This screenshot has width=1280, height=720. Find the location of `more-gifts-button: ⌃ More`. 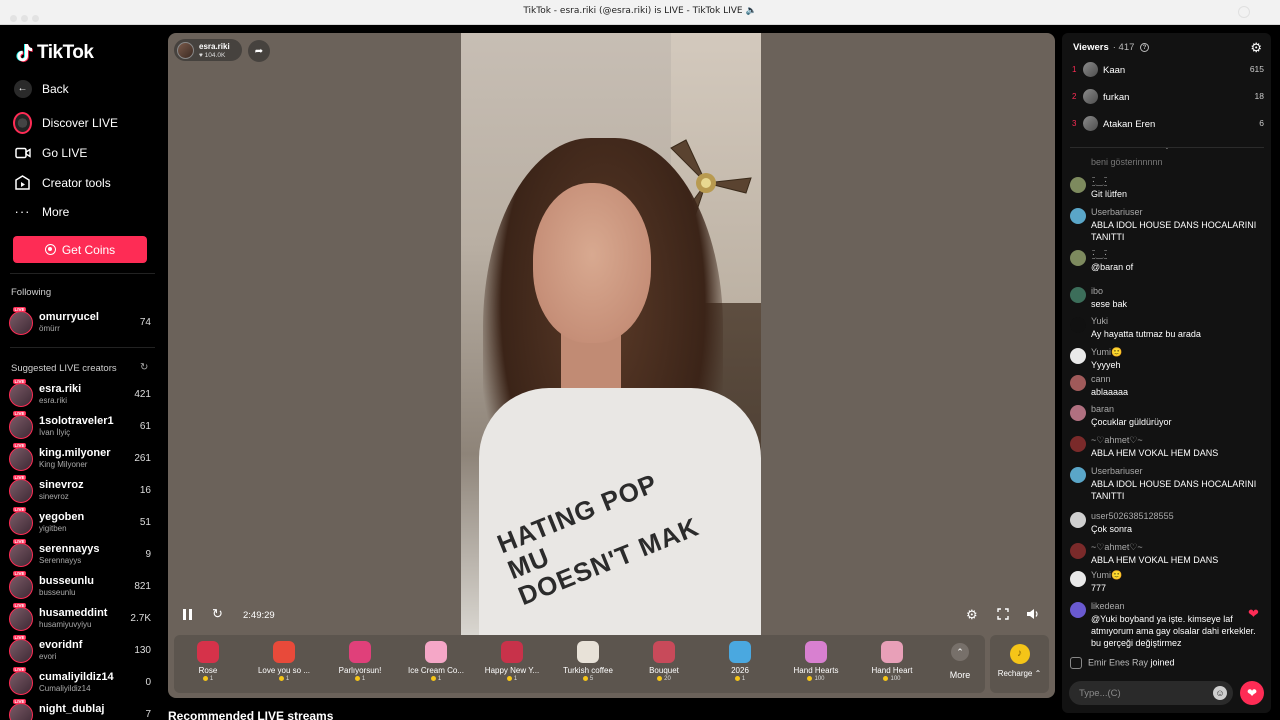

more-gifts-button: ⌃ More is located at coordinates (960, 661).